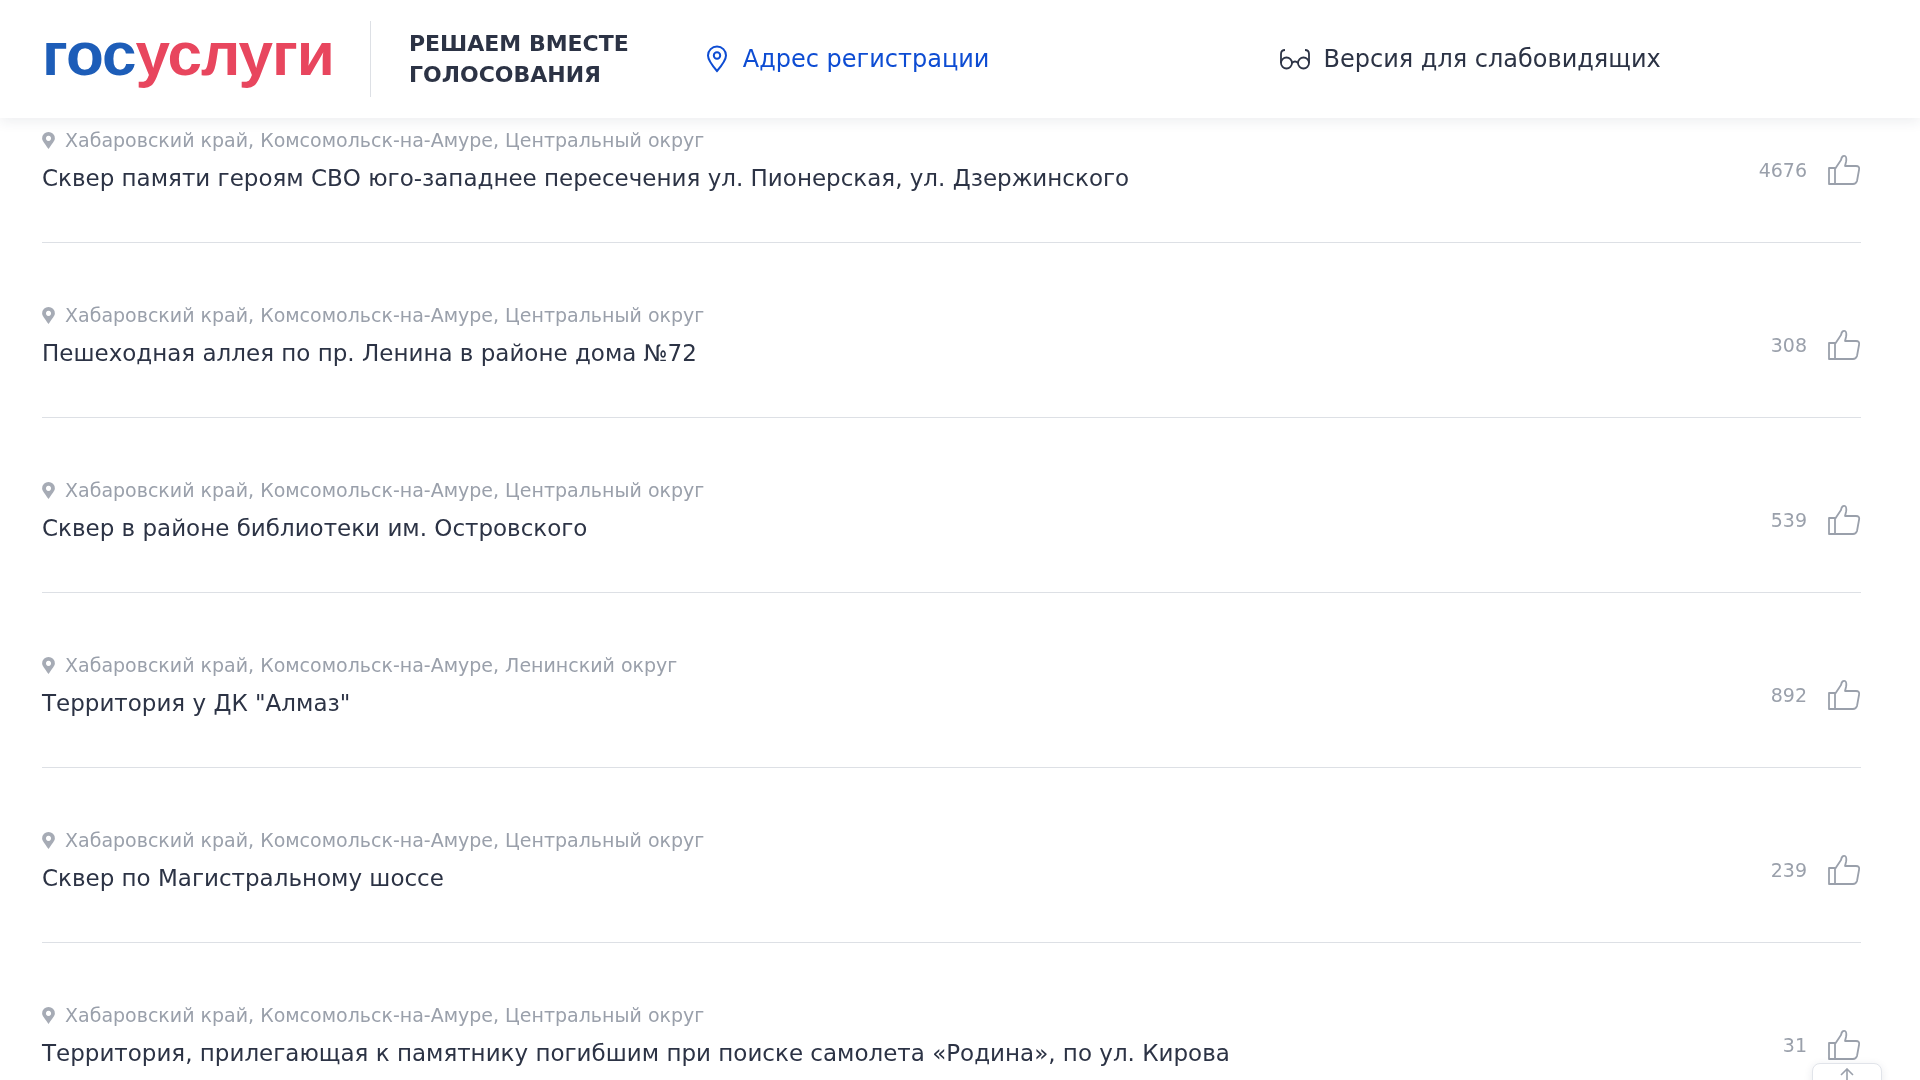 The height and width of the screenshot is (1080, 1920). Describe the element at coordinates (360, 703) in the screenshot. I see `item-title: Территория у ДК "Алмаз"` at that location.